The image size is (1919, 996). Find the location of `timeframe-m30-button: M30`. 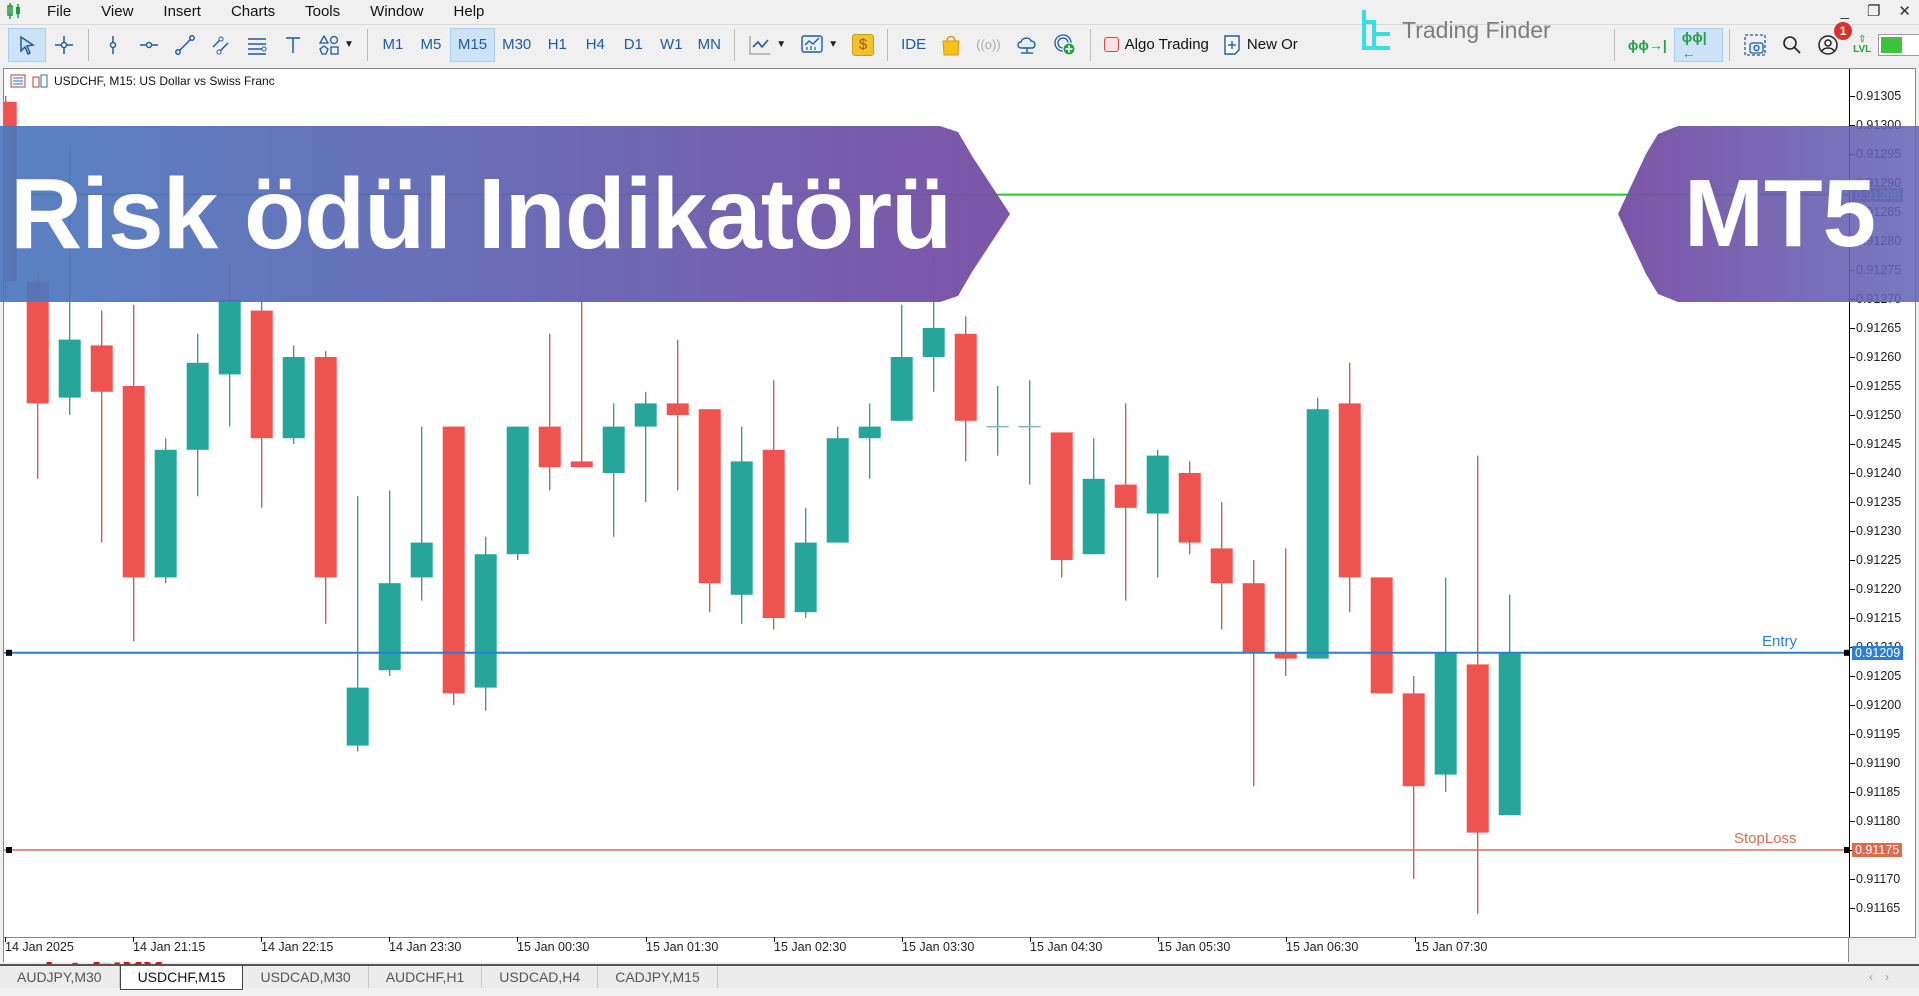

timeframe-m30-button: M30 is located at coordinates (516, 45).